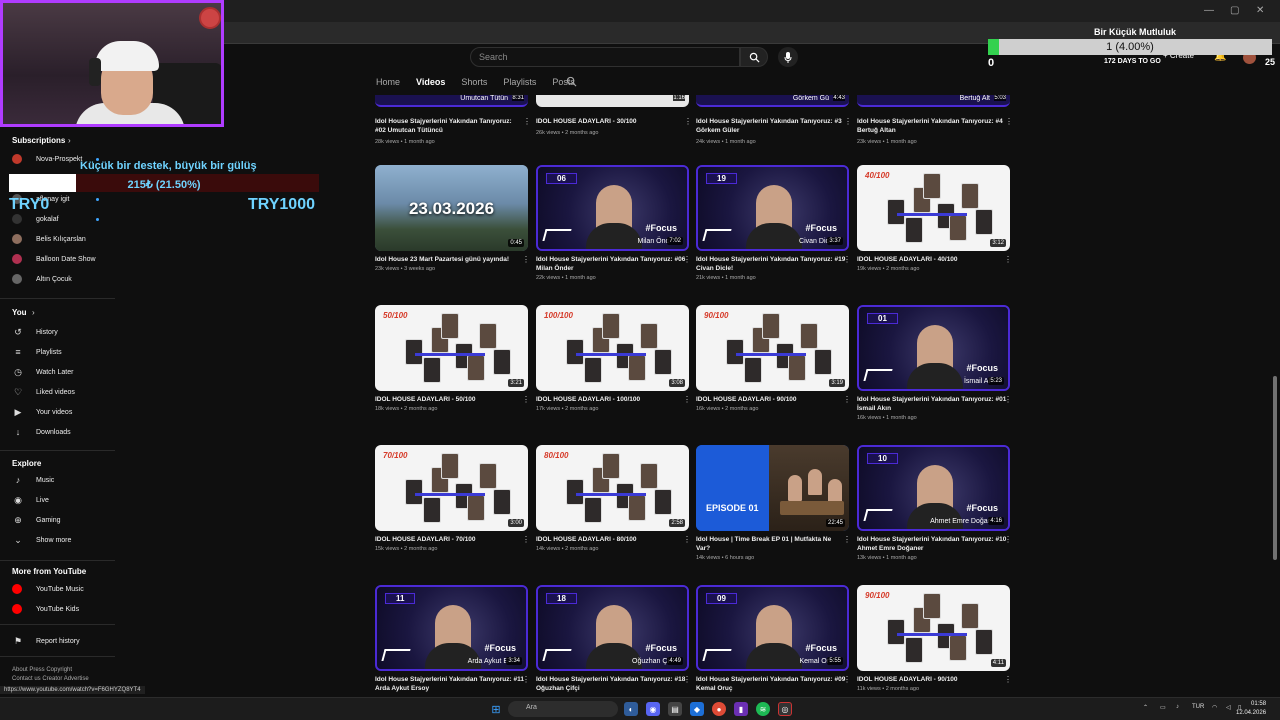 The image size is (1280, 720). I want to click on video-thumbnail: 100/100 3:08, so click(612, 348).